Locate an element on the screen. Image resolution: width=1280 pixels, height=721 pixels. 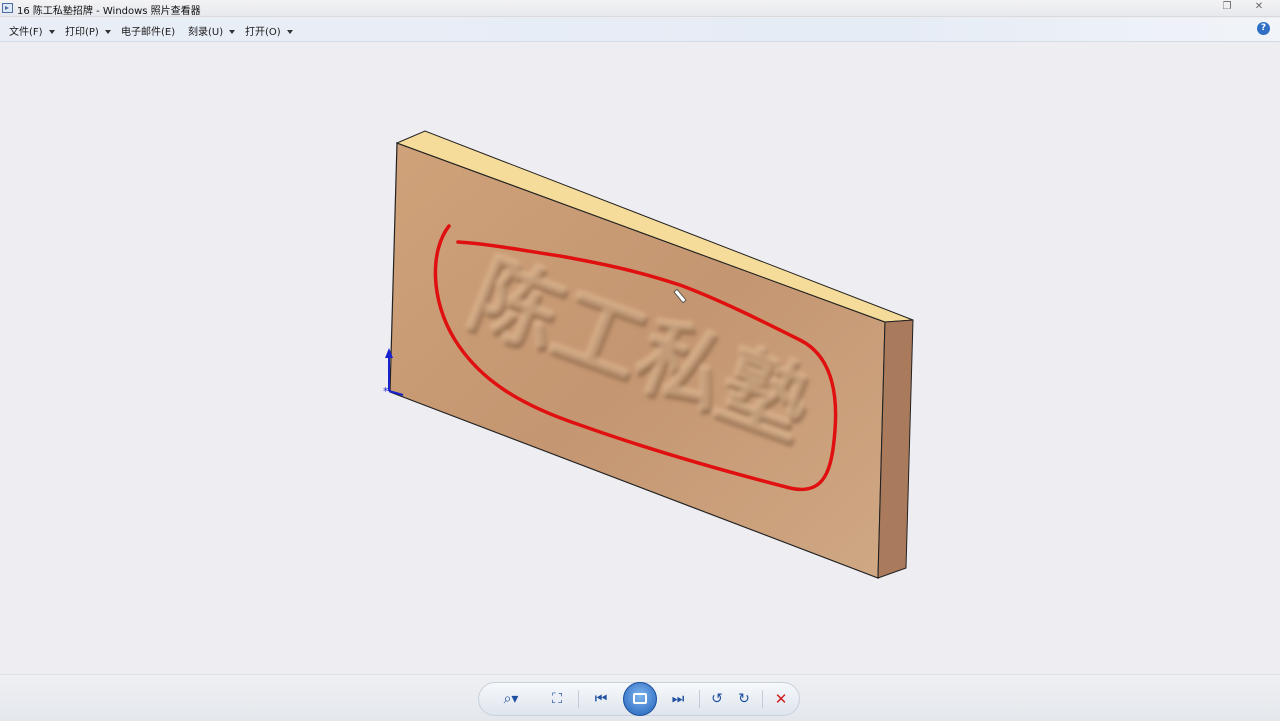
restore-icon: ❐ is located at coordinates (1227, 7).